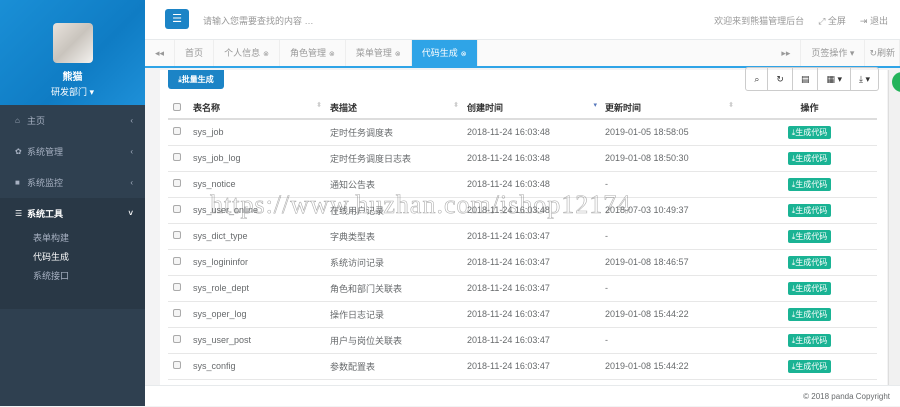  Describe the element at coordinates (72, 276) in the screenshot. I see `sidebar-subitem-api: 系统接口` at that location.